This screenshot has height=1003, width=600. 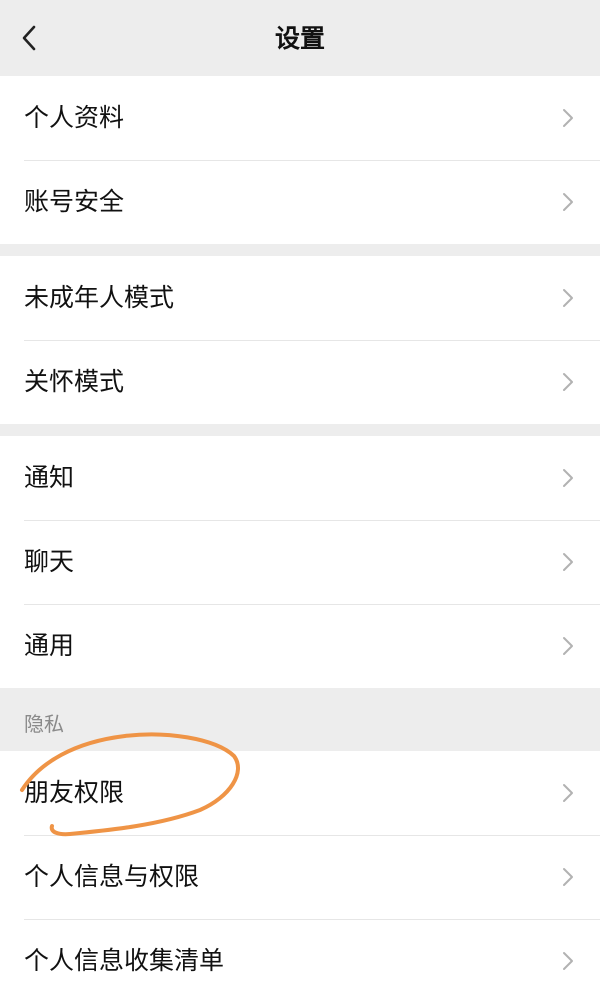 What do you see at coordinates (300, 478) in the screenshot?
I see `settings-item-notifications: 通知` at bounding box center [300, 478].